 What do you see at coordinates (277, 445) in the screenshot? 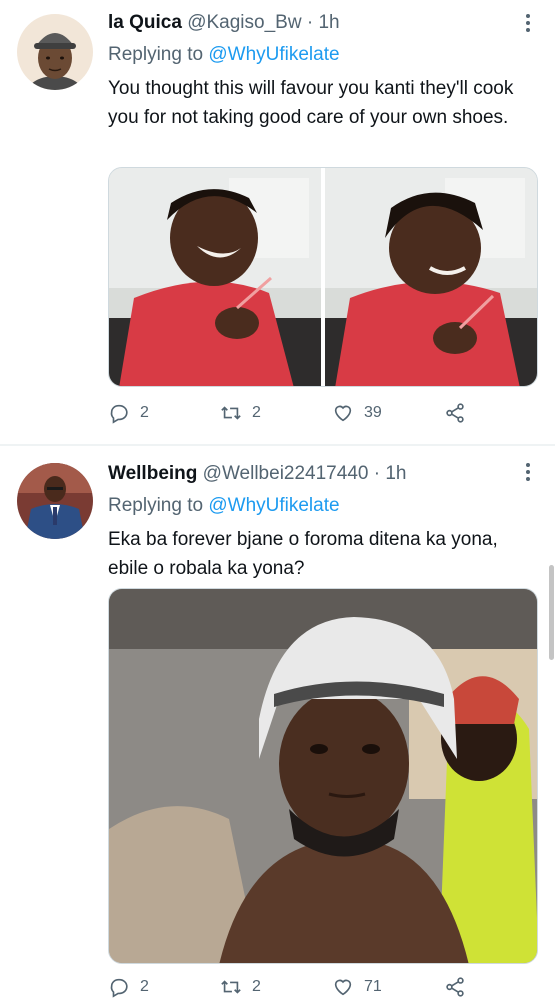
I see `tweet-divider` at bounding box center [277, 445].